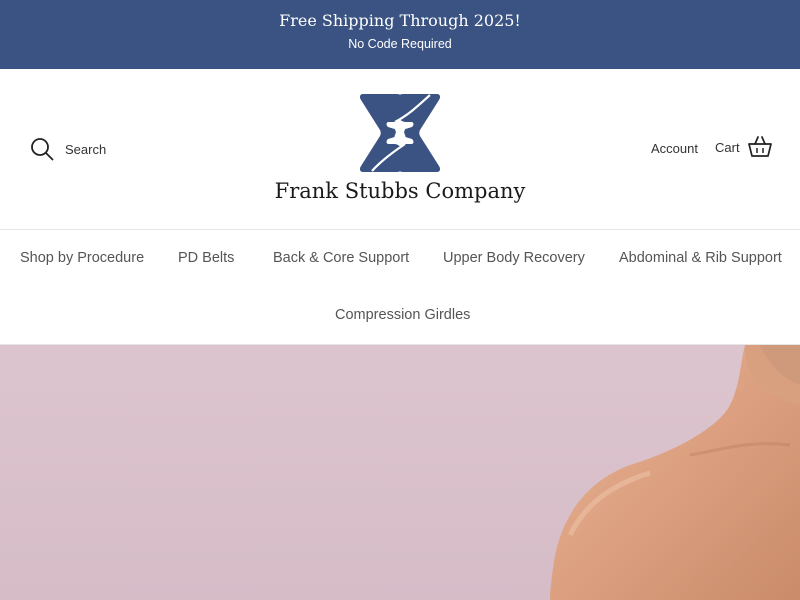 The image size is (800, 600). Describe the element at coordinates (743, 147) in the screenshot. I see `cart-button: Cart` at that location.